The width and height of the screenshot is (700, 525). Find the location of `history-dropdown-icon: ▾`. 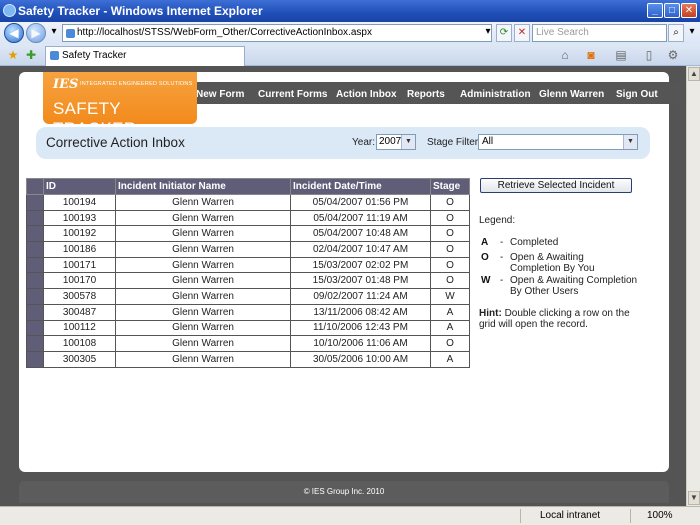

history-dropdown-icon: ▾ is located at coordinates (54, 33).